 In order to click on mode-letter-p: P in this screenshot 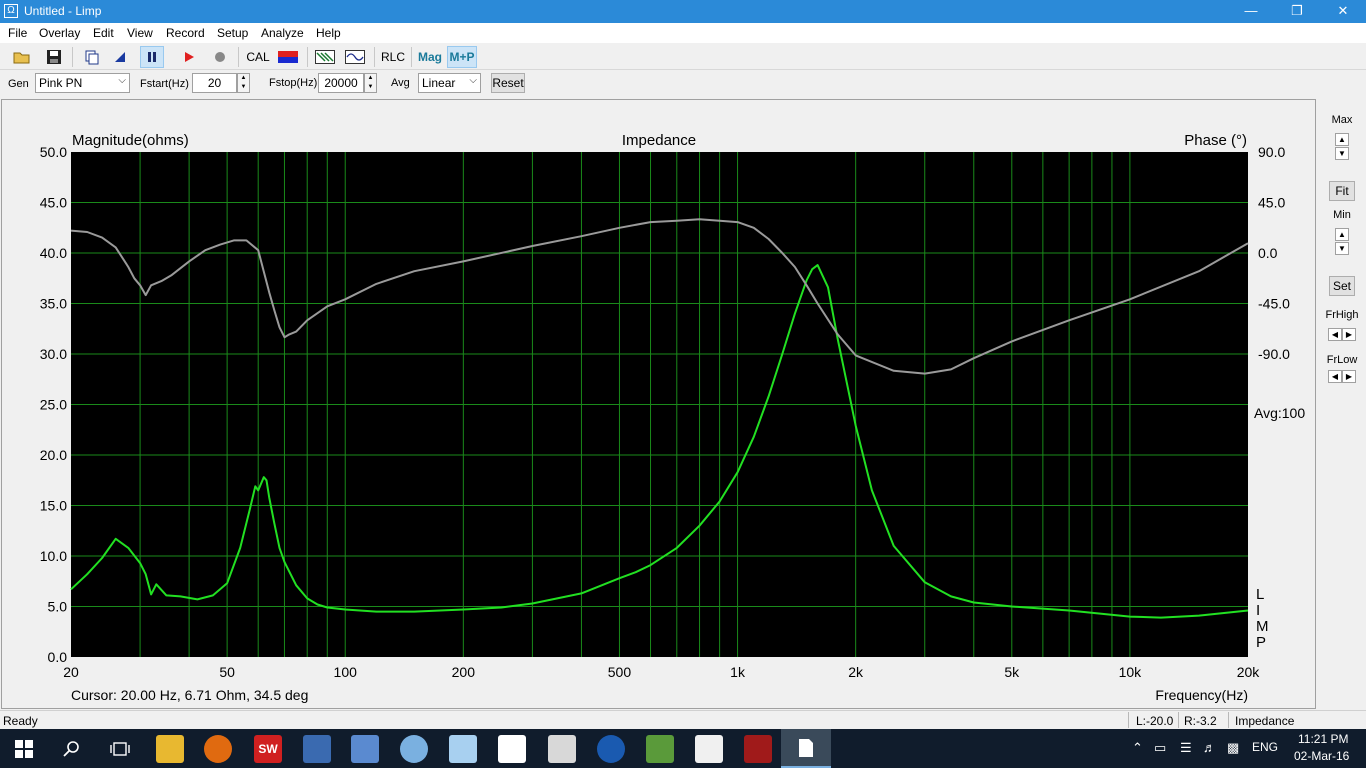, I will do `click(1261, 642)`.